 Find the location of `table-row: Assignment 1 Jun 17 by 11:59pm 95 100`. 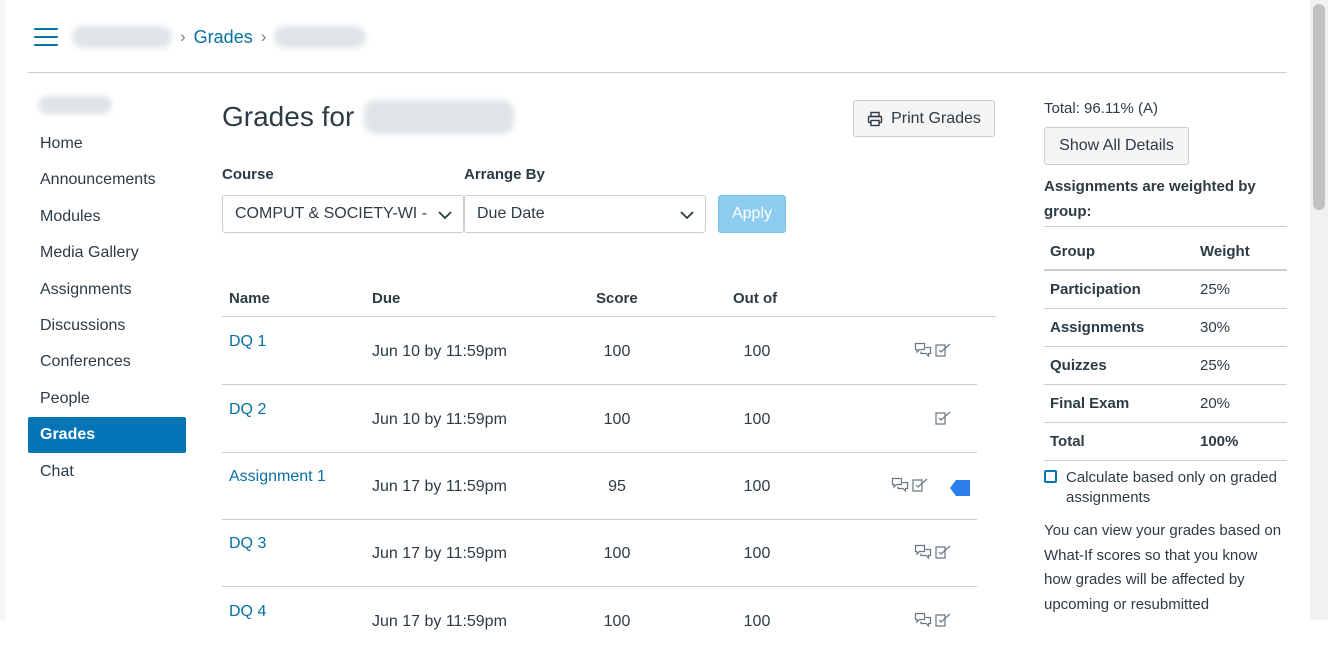

table-row: Assignment 1 Jun 17 by 11:59pm 95 100 is located at coordinates (599, 486).